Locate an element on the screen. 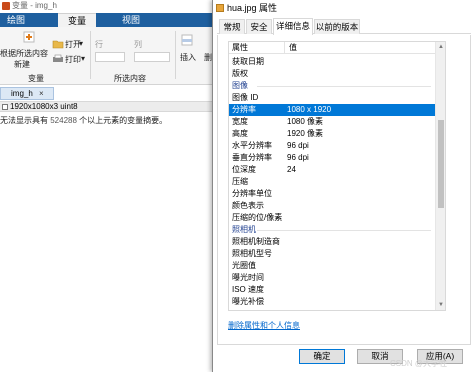 The height and width of the screenshot is (372, 474). insert-button: 插入 is located at coordinates (188, 57).